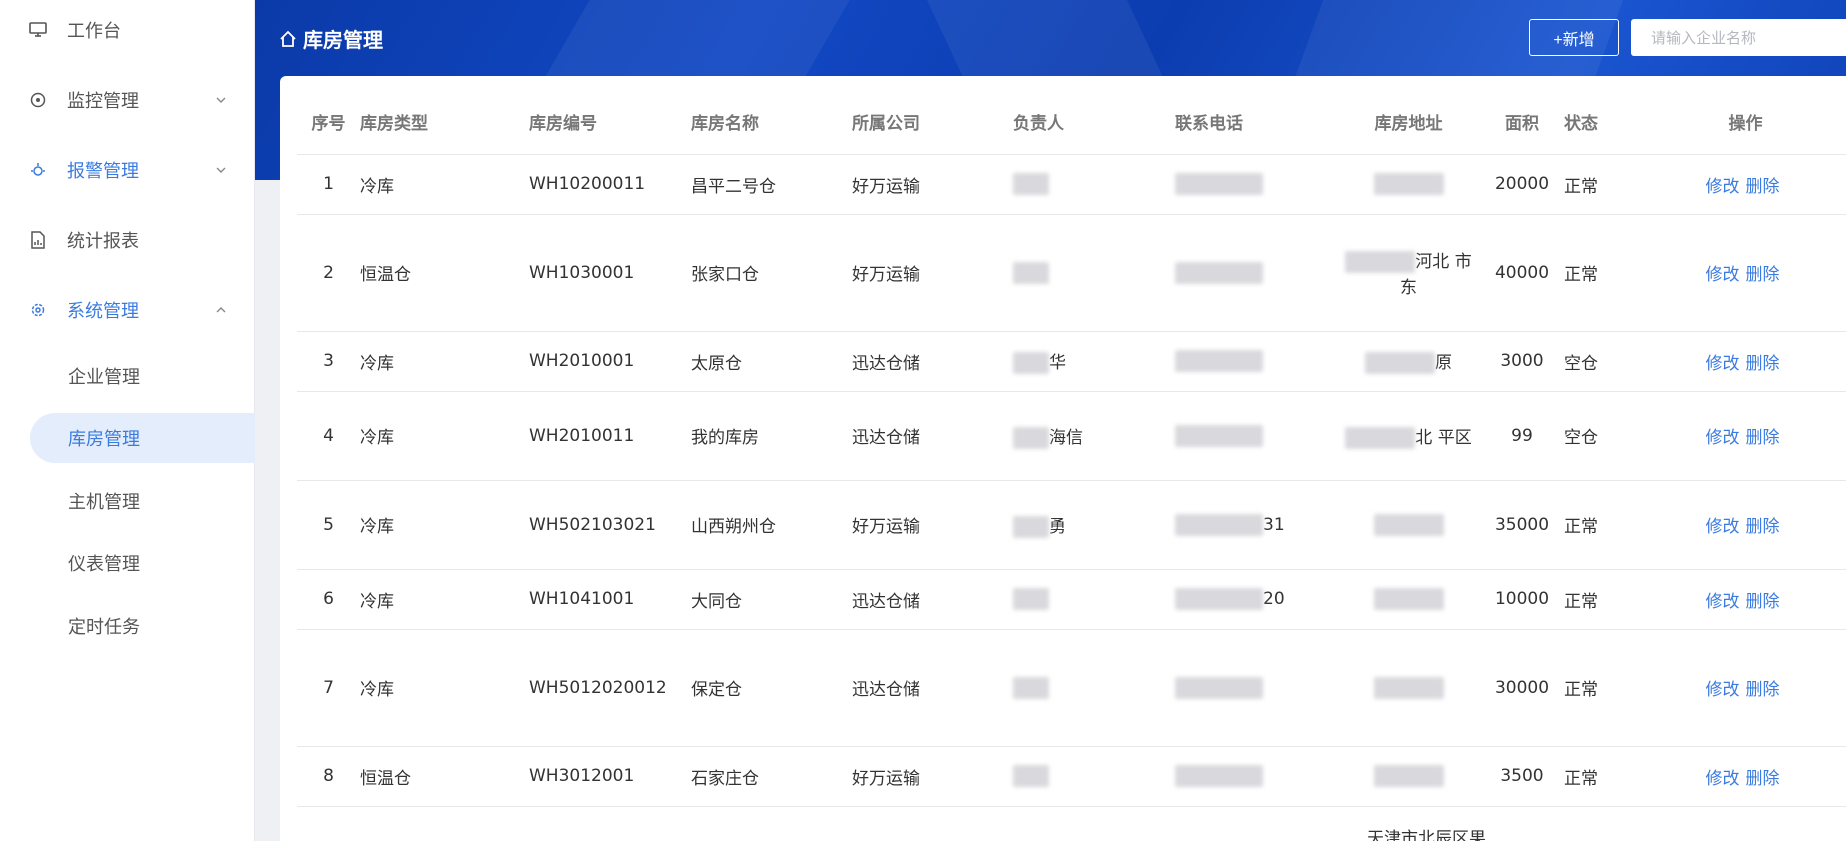 The image size is (1846, 841). I want to click on alarm-bug-icon, so click(38, 170).